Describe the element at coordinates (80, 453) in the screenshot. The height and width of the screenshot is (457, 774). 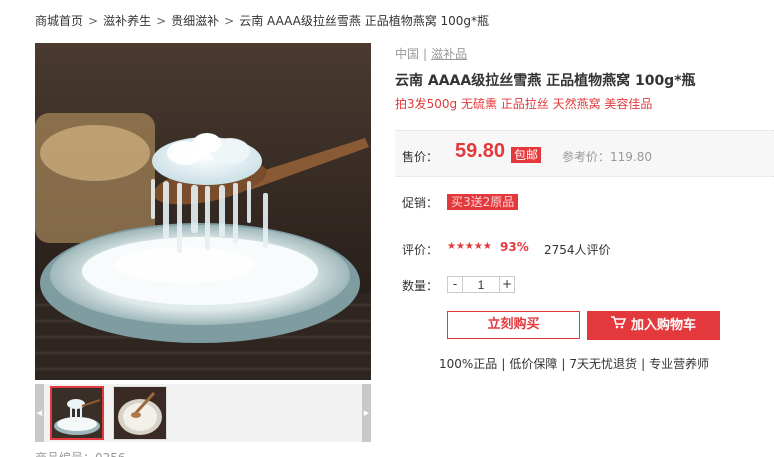
I see `product-code: 商品编号：0256` at that location.